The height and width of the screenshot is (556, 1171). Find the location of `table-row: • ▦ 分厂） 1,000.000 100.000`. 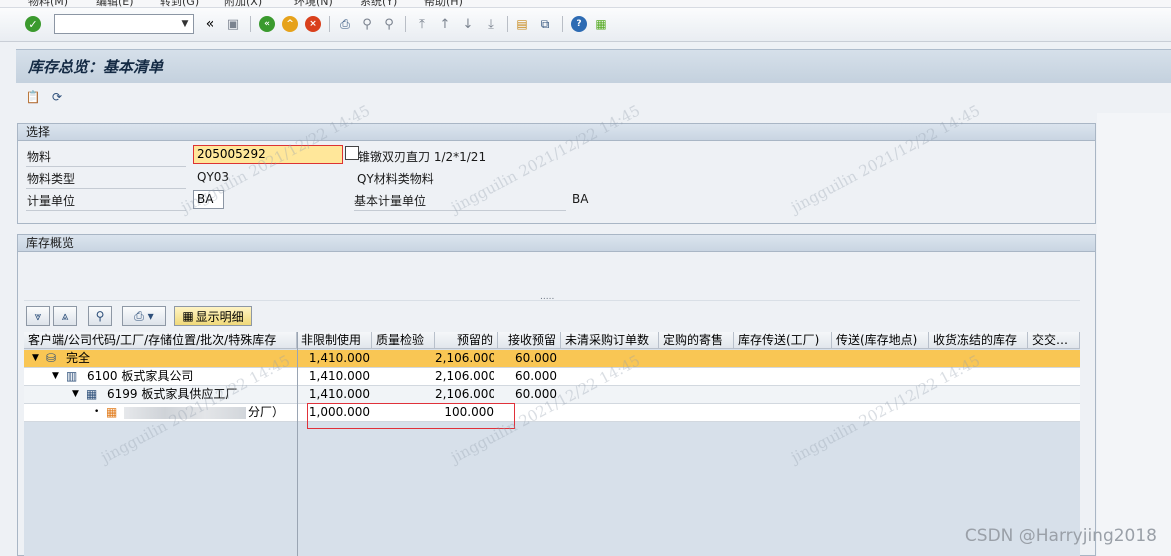

table-row: • ▦ 分厂） 1,000.000 100.000 is located at coordinates (552, 413).